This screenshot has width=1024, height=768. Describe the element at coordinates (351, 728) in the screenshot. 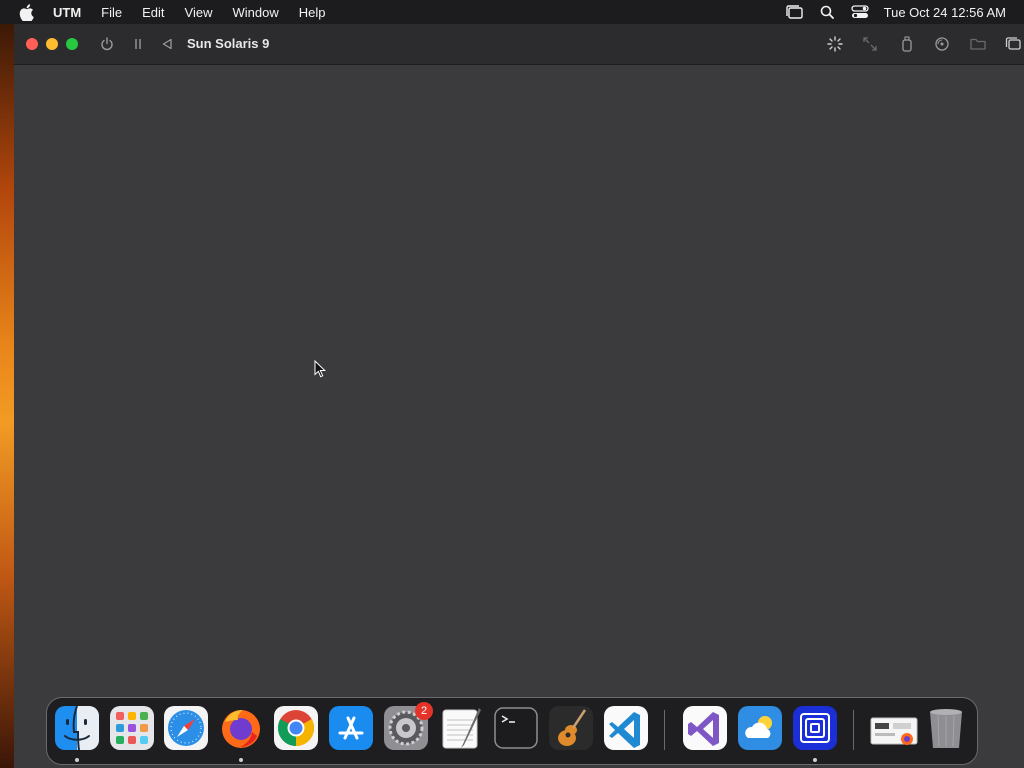

I see `app-store-dock-icon` at that location.